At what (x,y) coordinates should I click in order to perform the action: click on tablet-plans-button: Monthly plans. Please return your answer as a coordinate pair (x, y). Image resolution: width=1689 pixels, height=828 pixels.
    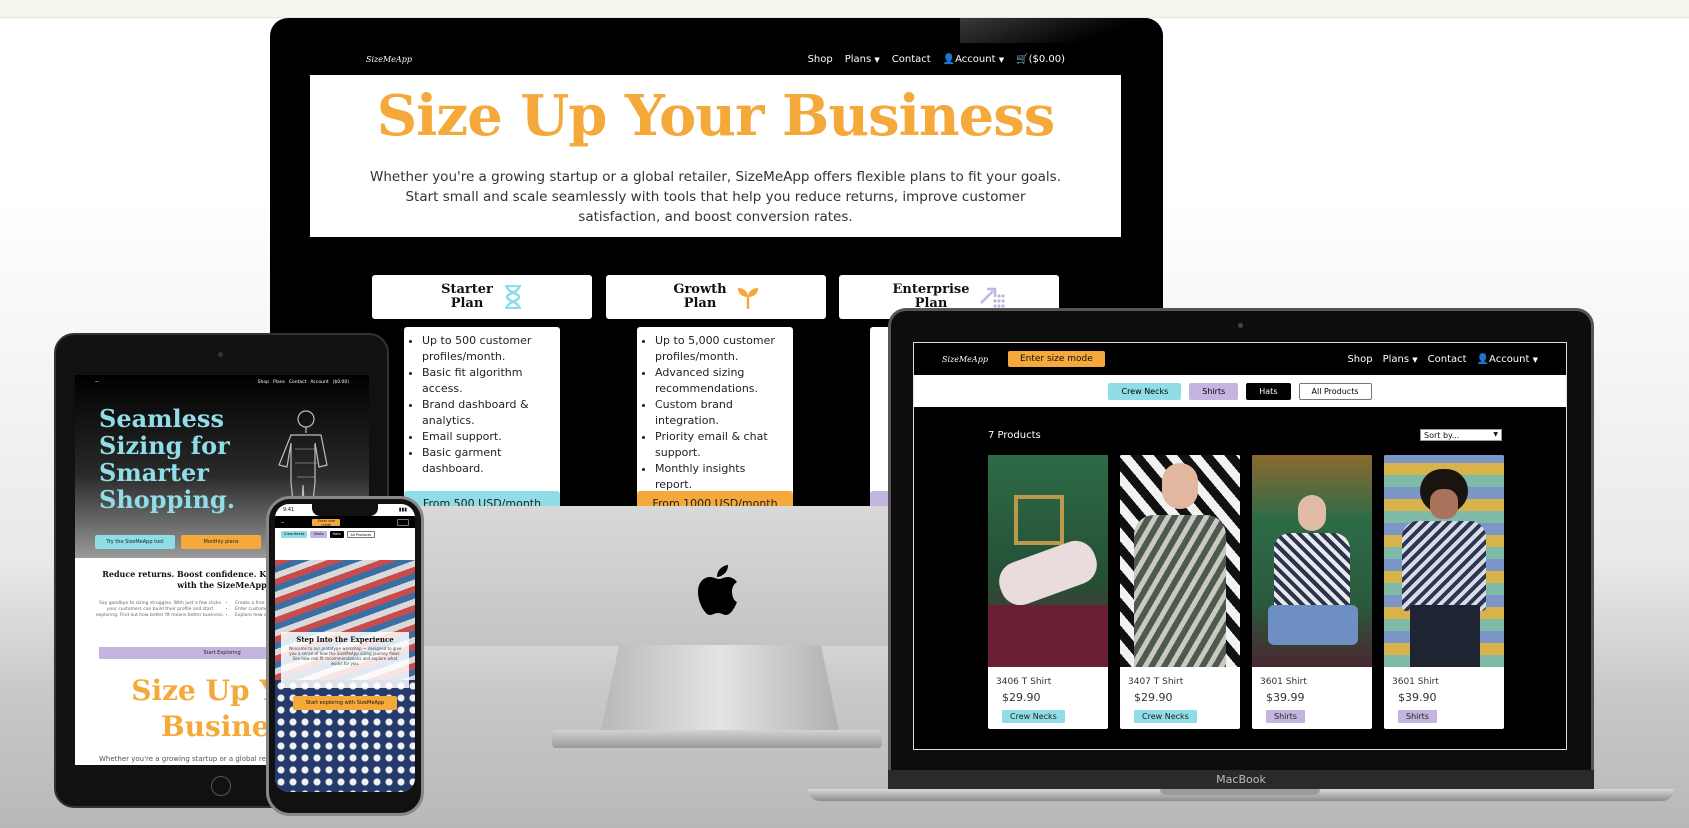
    Looking at the image, I should click on (221, 542).